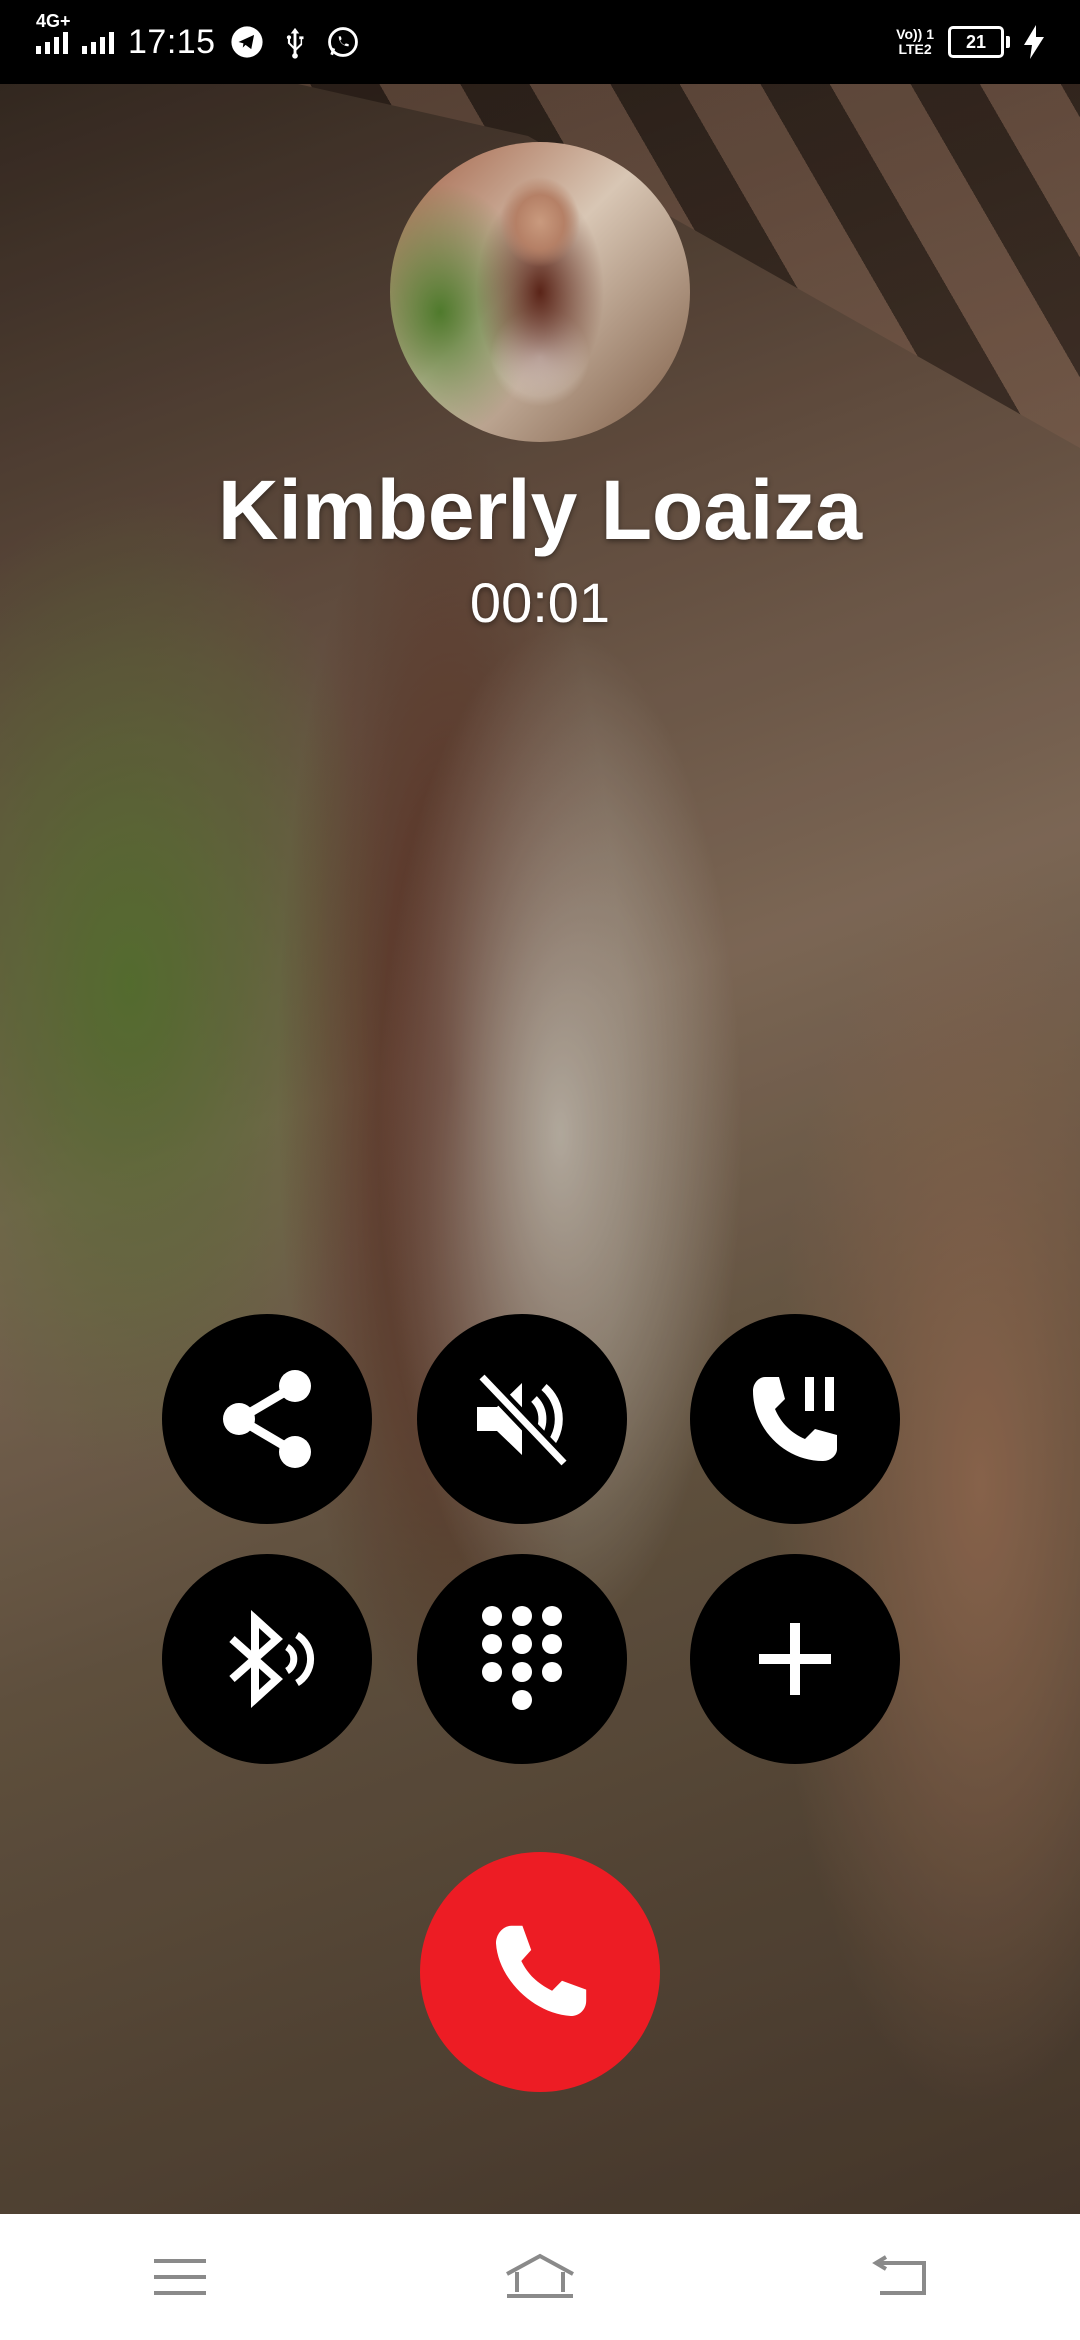 This screenshot has height=2340, width=1080. I want to click on charging-icon, so click(1034, 42).